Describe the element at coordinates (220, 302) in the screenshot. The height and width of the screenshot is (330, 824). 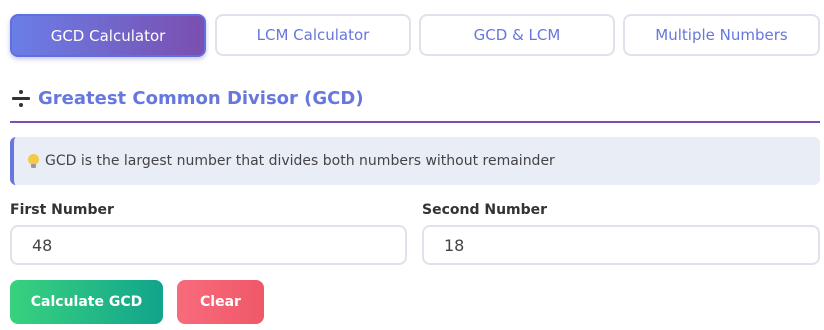
I see `clear-button: Clear` at that location.